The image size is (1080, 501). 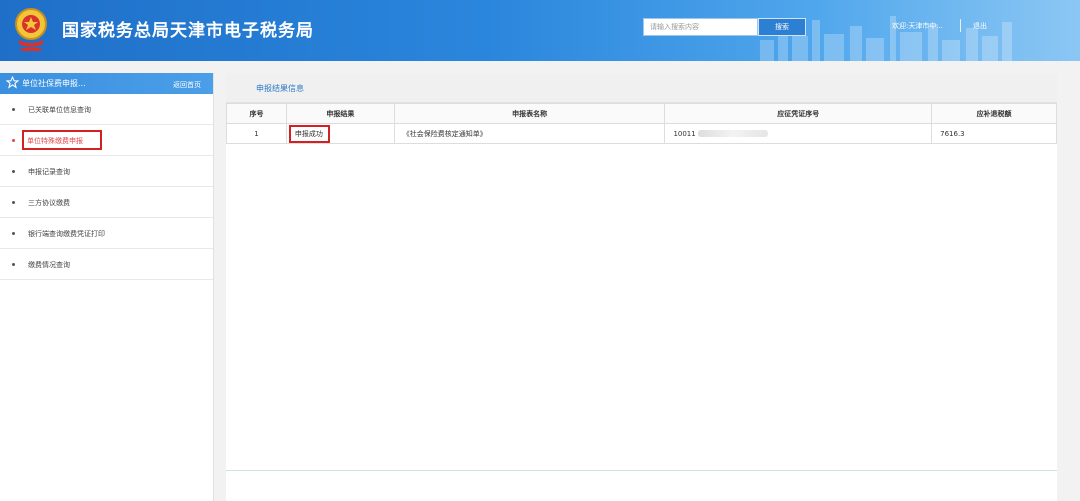 What do you see at coordinates (960, 25) in the screenshot?
I see `header-divider` at bounding box center [960, 25].